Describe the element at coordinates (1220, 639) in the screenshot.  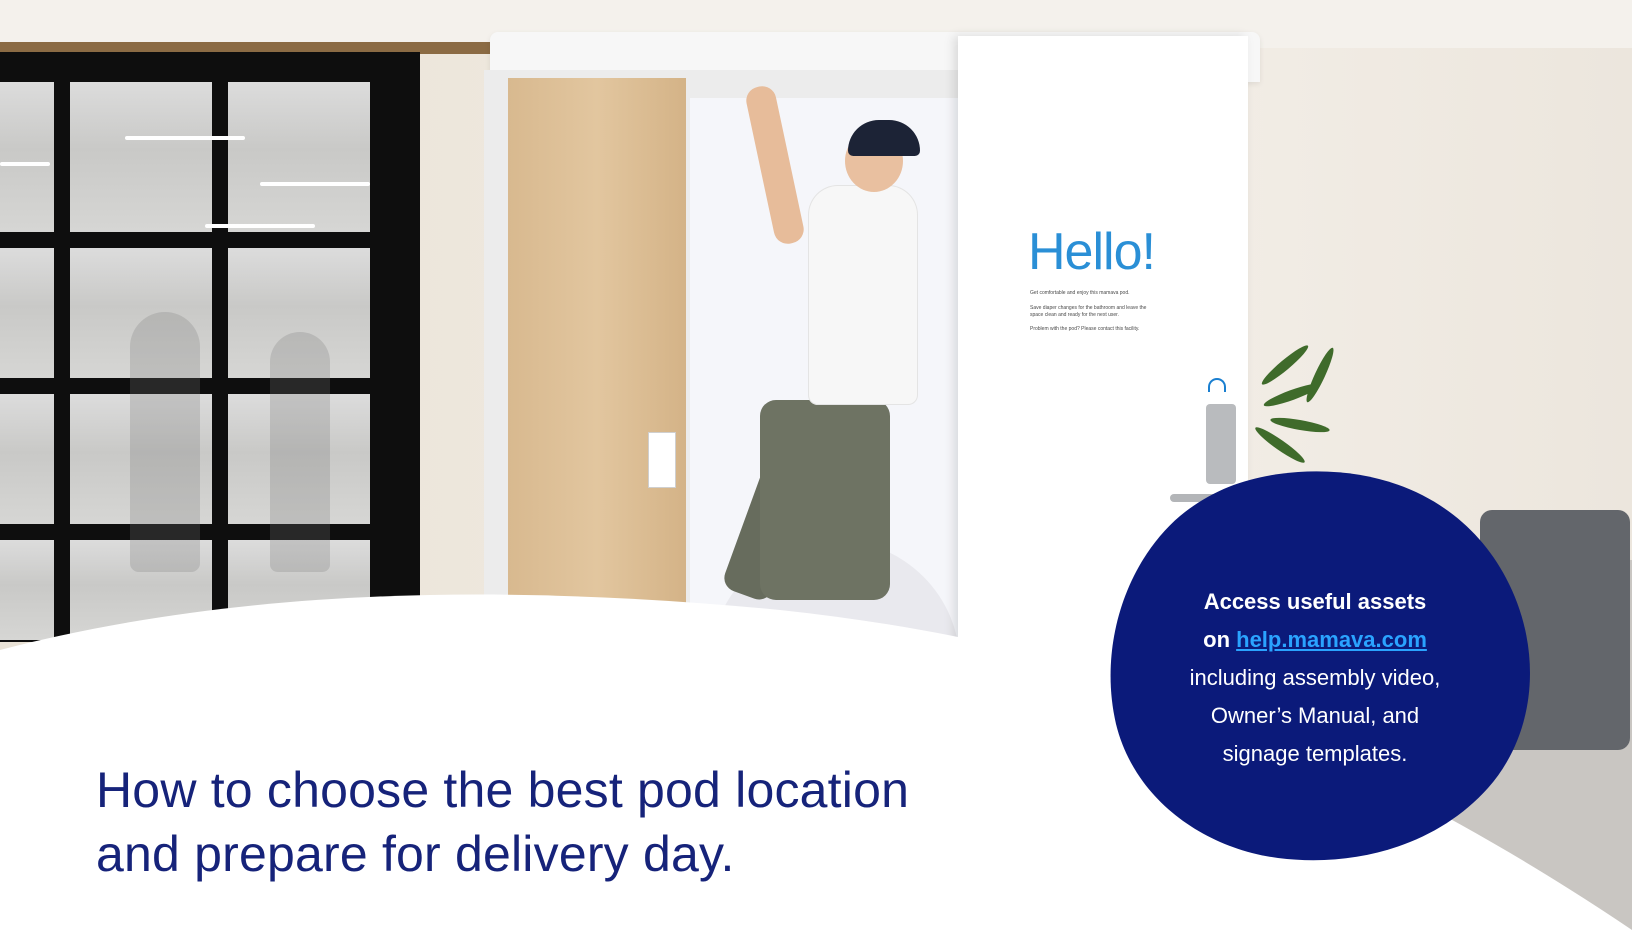
I see `callout-on: on` at that location.